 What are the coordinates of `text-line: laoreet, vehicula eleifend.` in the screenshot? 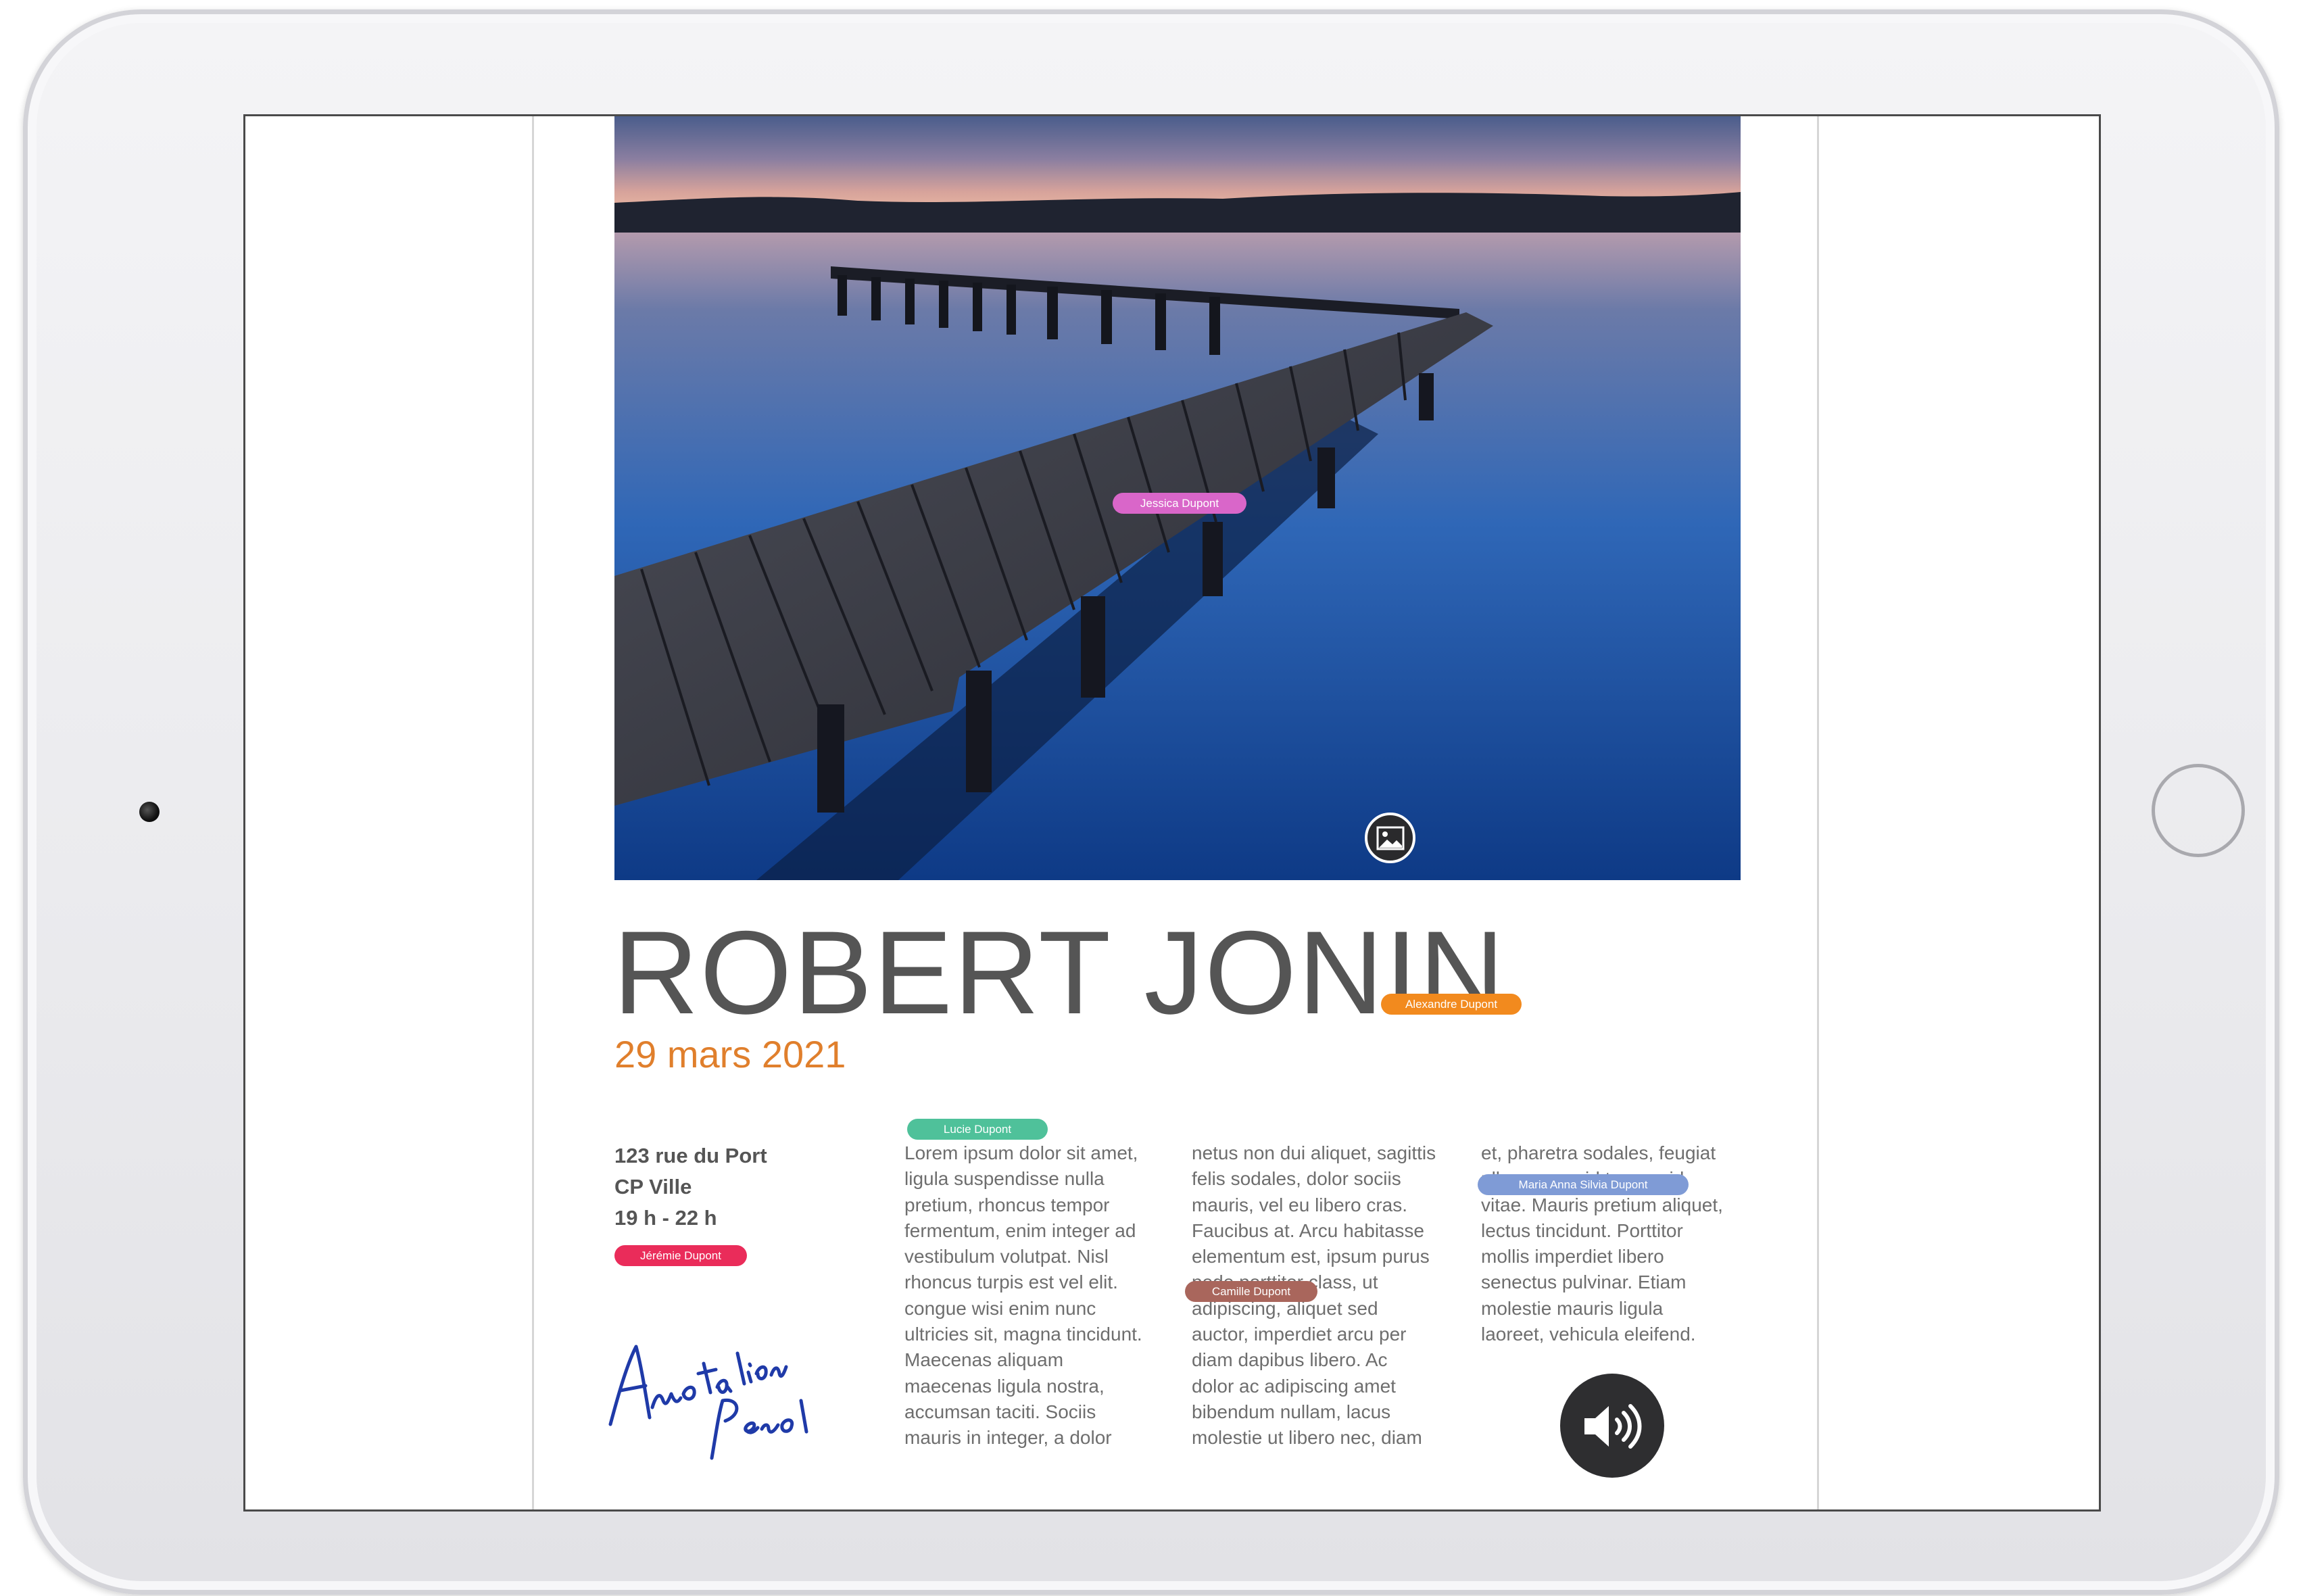 It's located at (1588, 1334).